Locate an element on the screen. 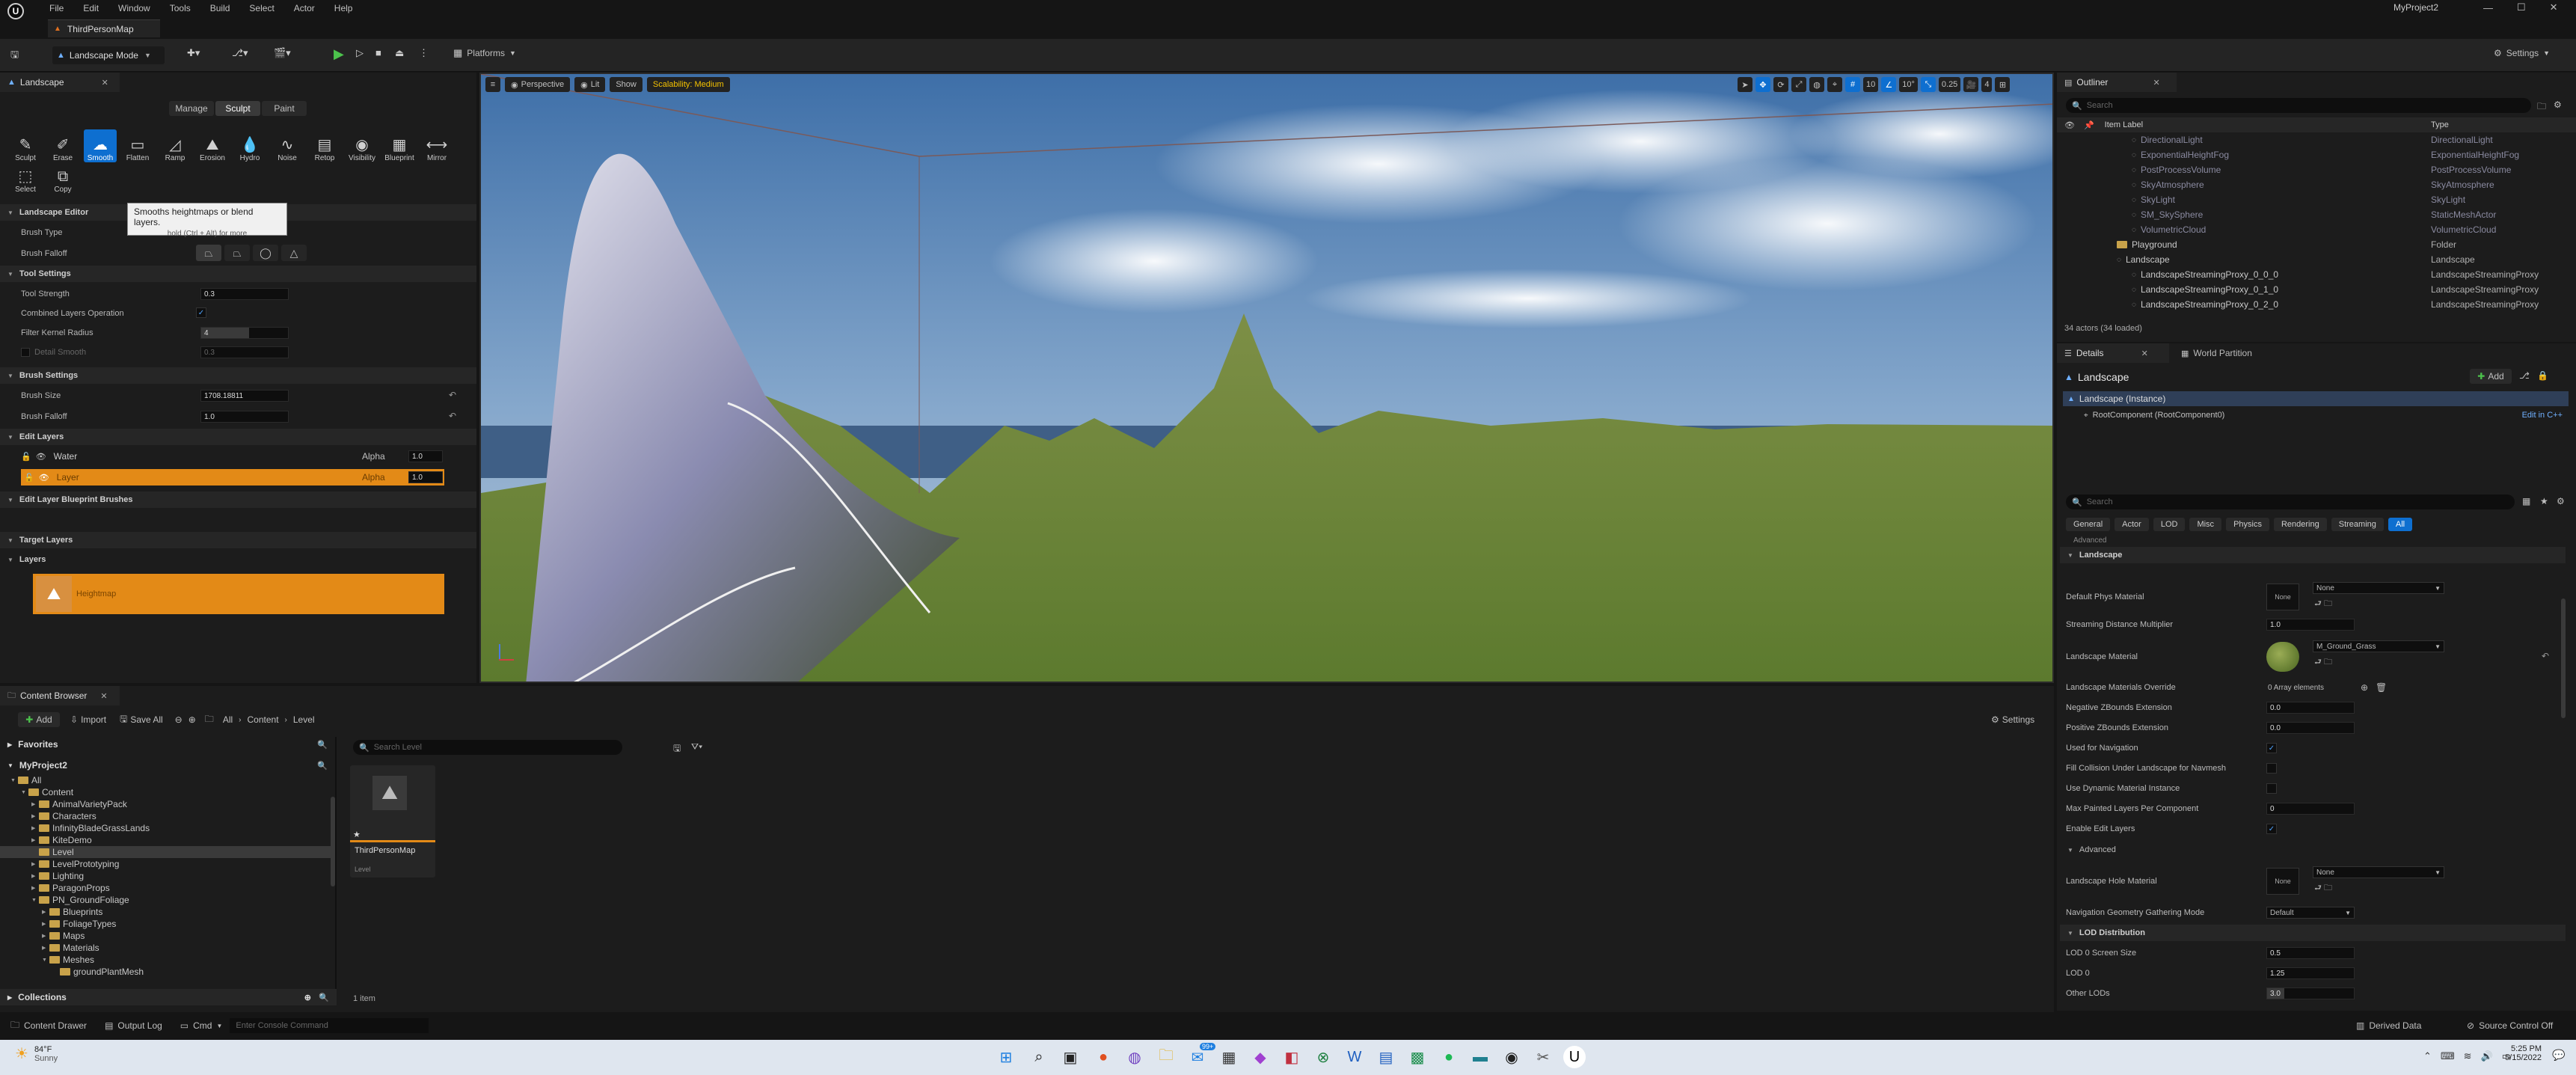  save-icon: 🖫 is located at coordinates (14, 56).